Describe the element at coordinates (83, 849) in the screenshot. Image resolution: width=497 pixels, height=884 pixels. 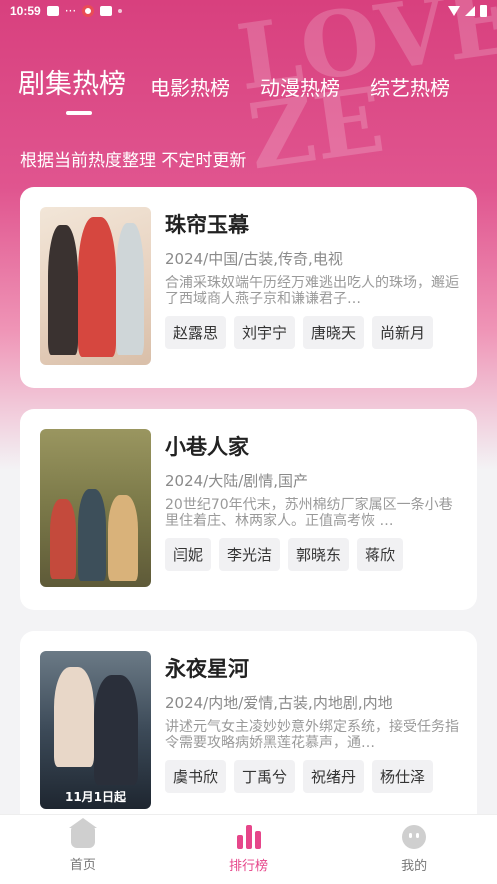
I see `nav-home: 首页` at that location.